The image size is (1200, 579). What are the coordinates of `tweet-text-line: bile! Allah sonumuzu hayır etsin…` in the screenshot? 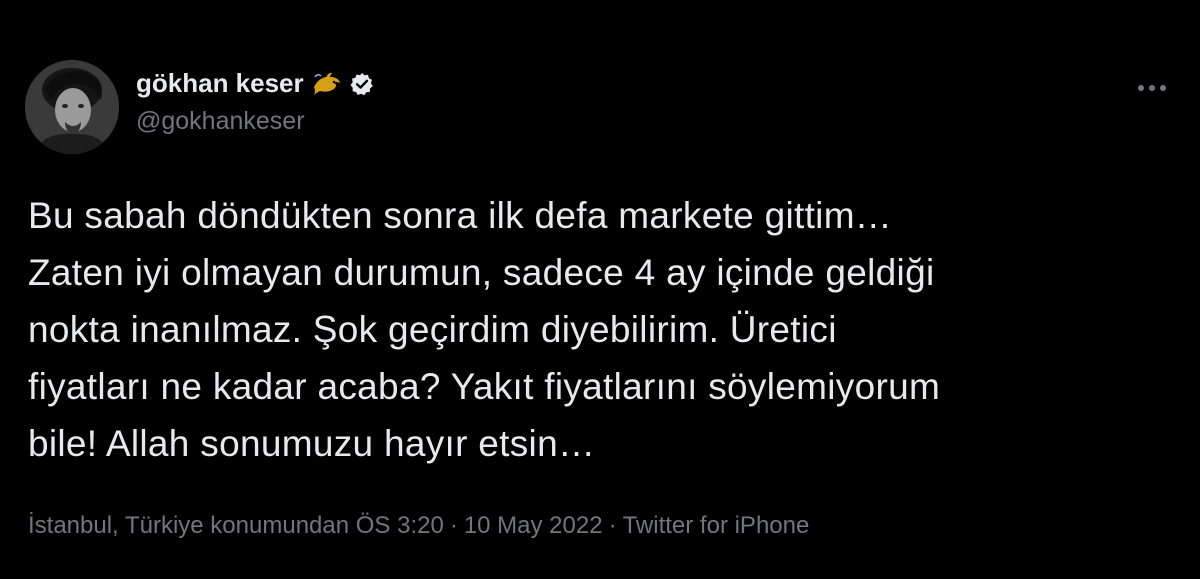 It's located at (312, 443).